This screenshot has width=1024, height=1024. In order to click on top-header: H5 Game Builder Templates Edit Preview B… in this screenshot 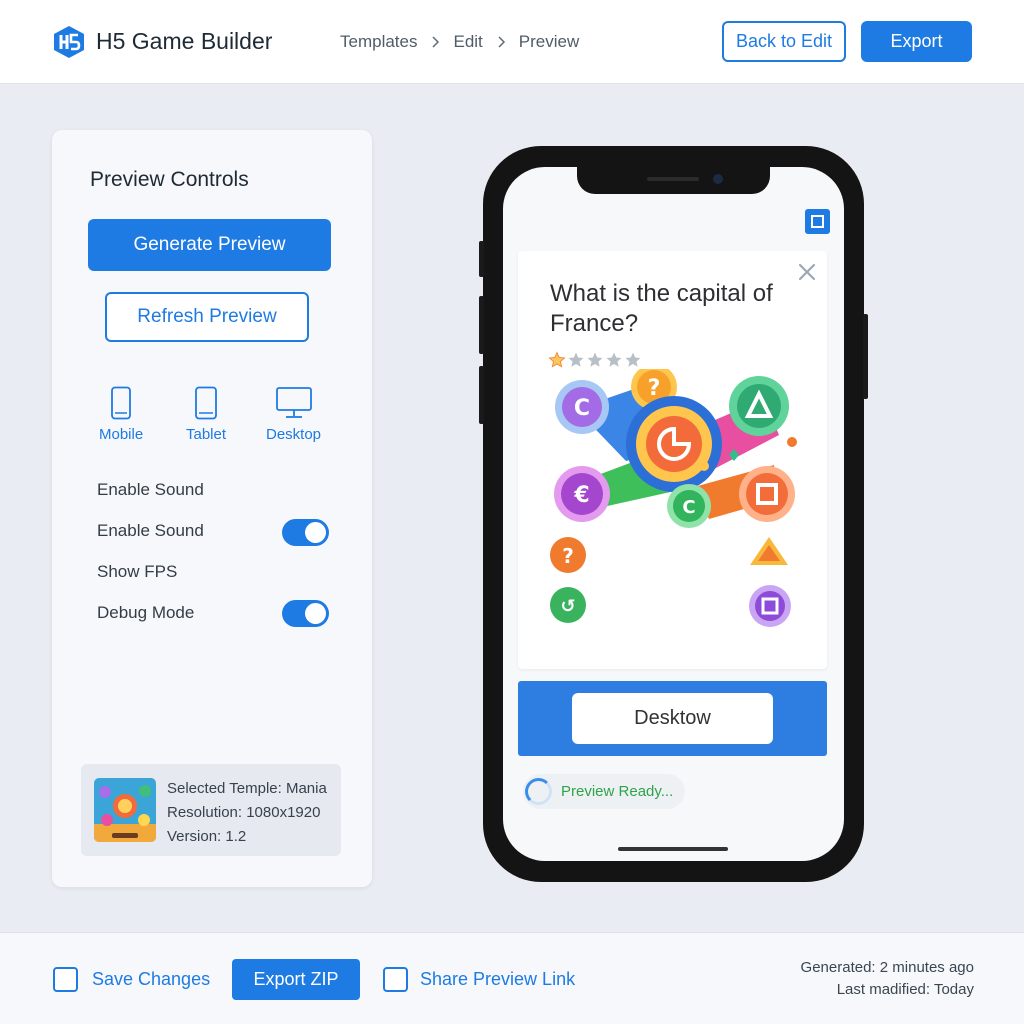, I will do `click(512, 42)`.